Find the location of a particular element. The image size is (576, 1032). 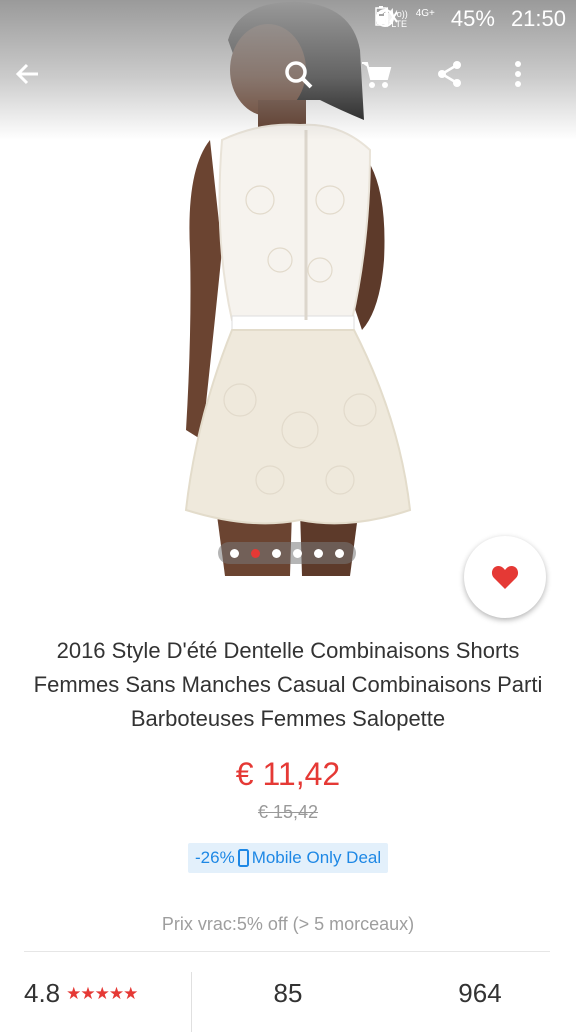

gallery-pagination is located at coordinates (287, 553).